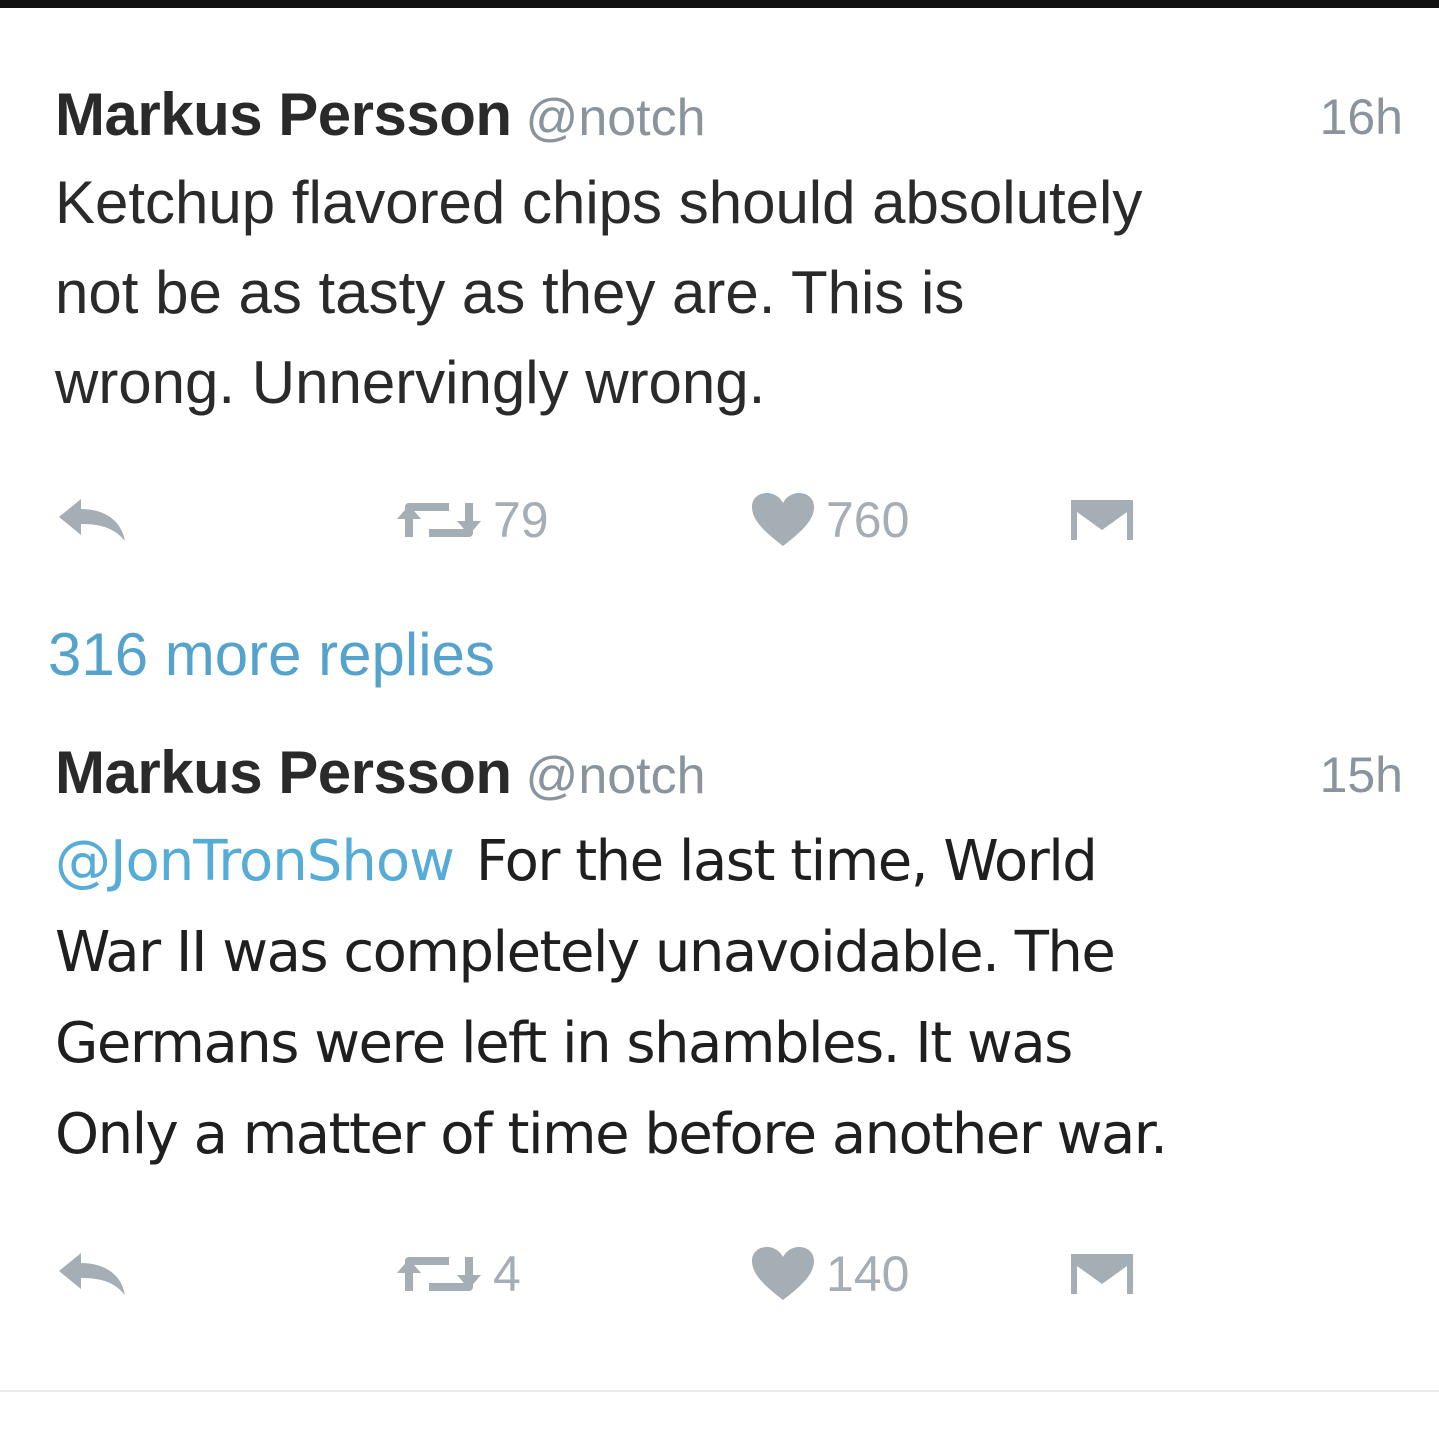  I want to click on tweet-text-line: @JonTronShow For the last time, World, so click(730, 861).